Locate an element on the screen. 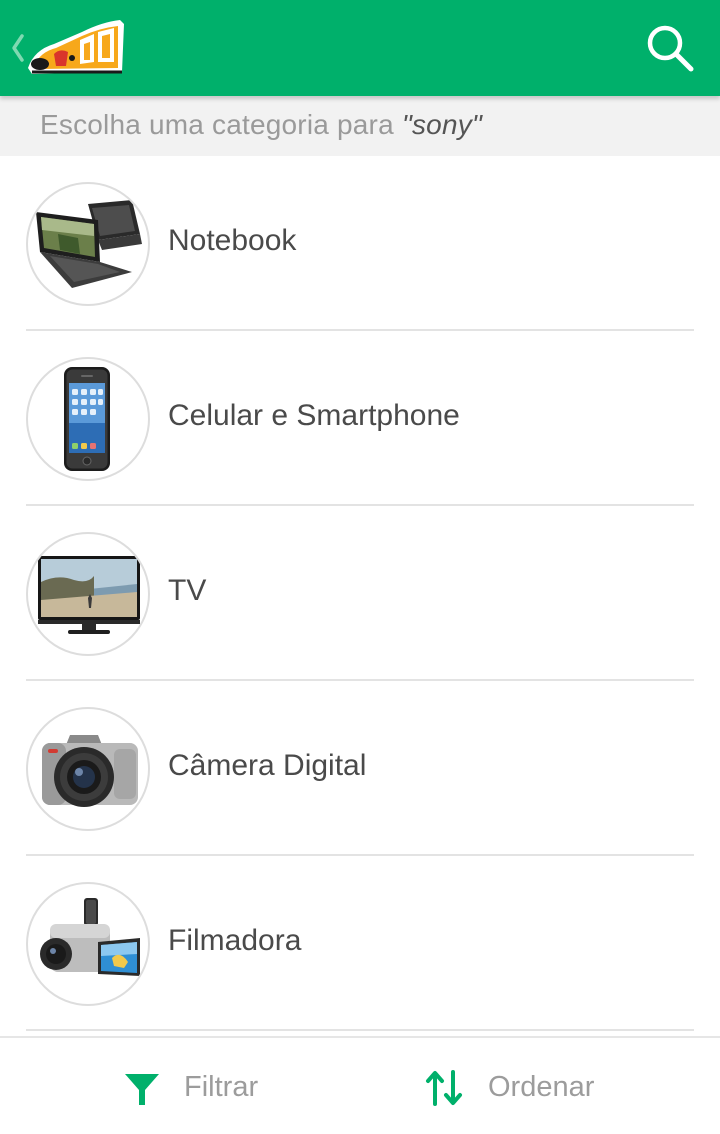 The width and height of the screenshot is (720, 1134). category-label: TV is located at coordinates (187, 590).